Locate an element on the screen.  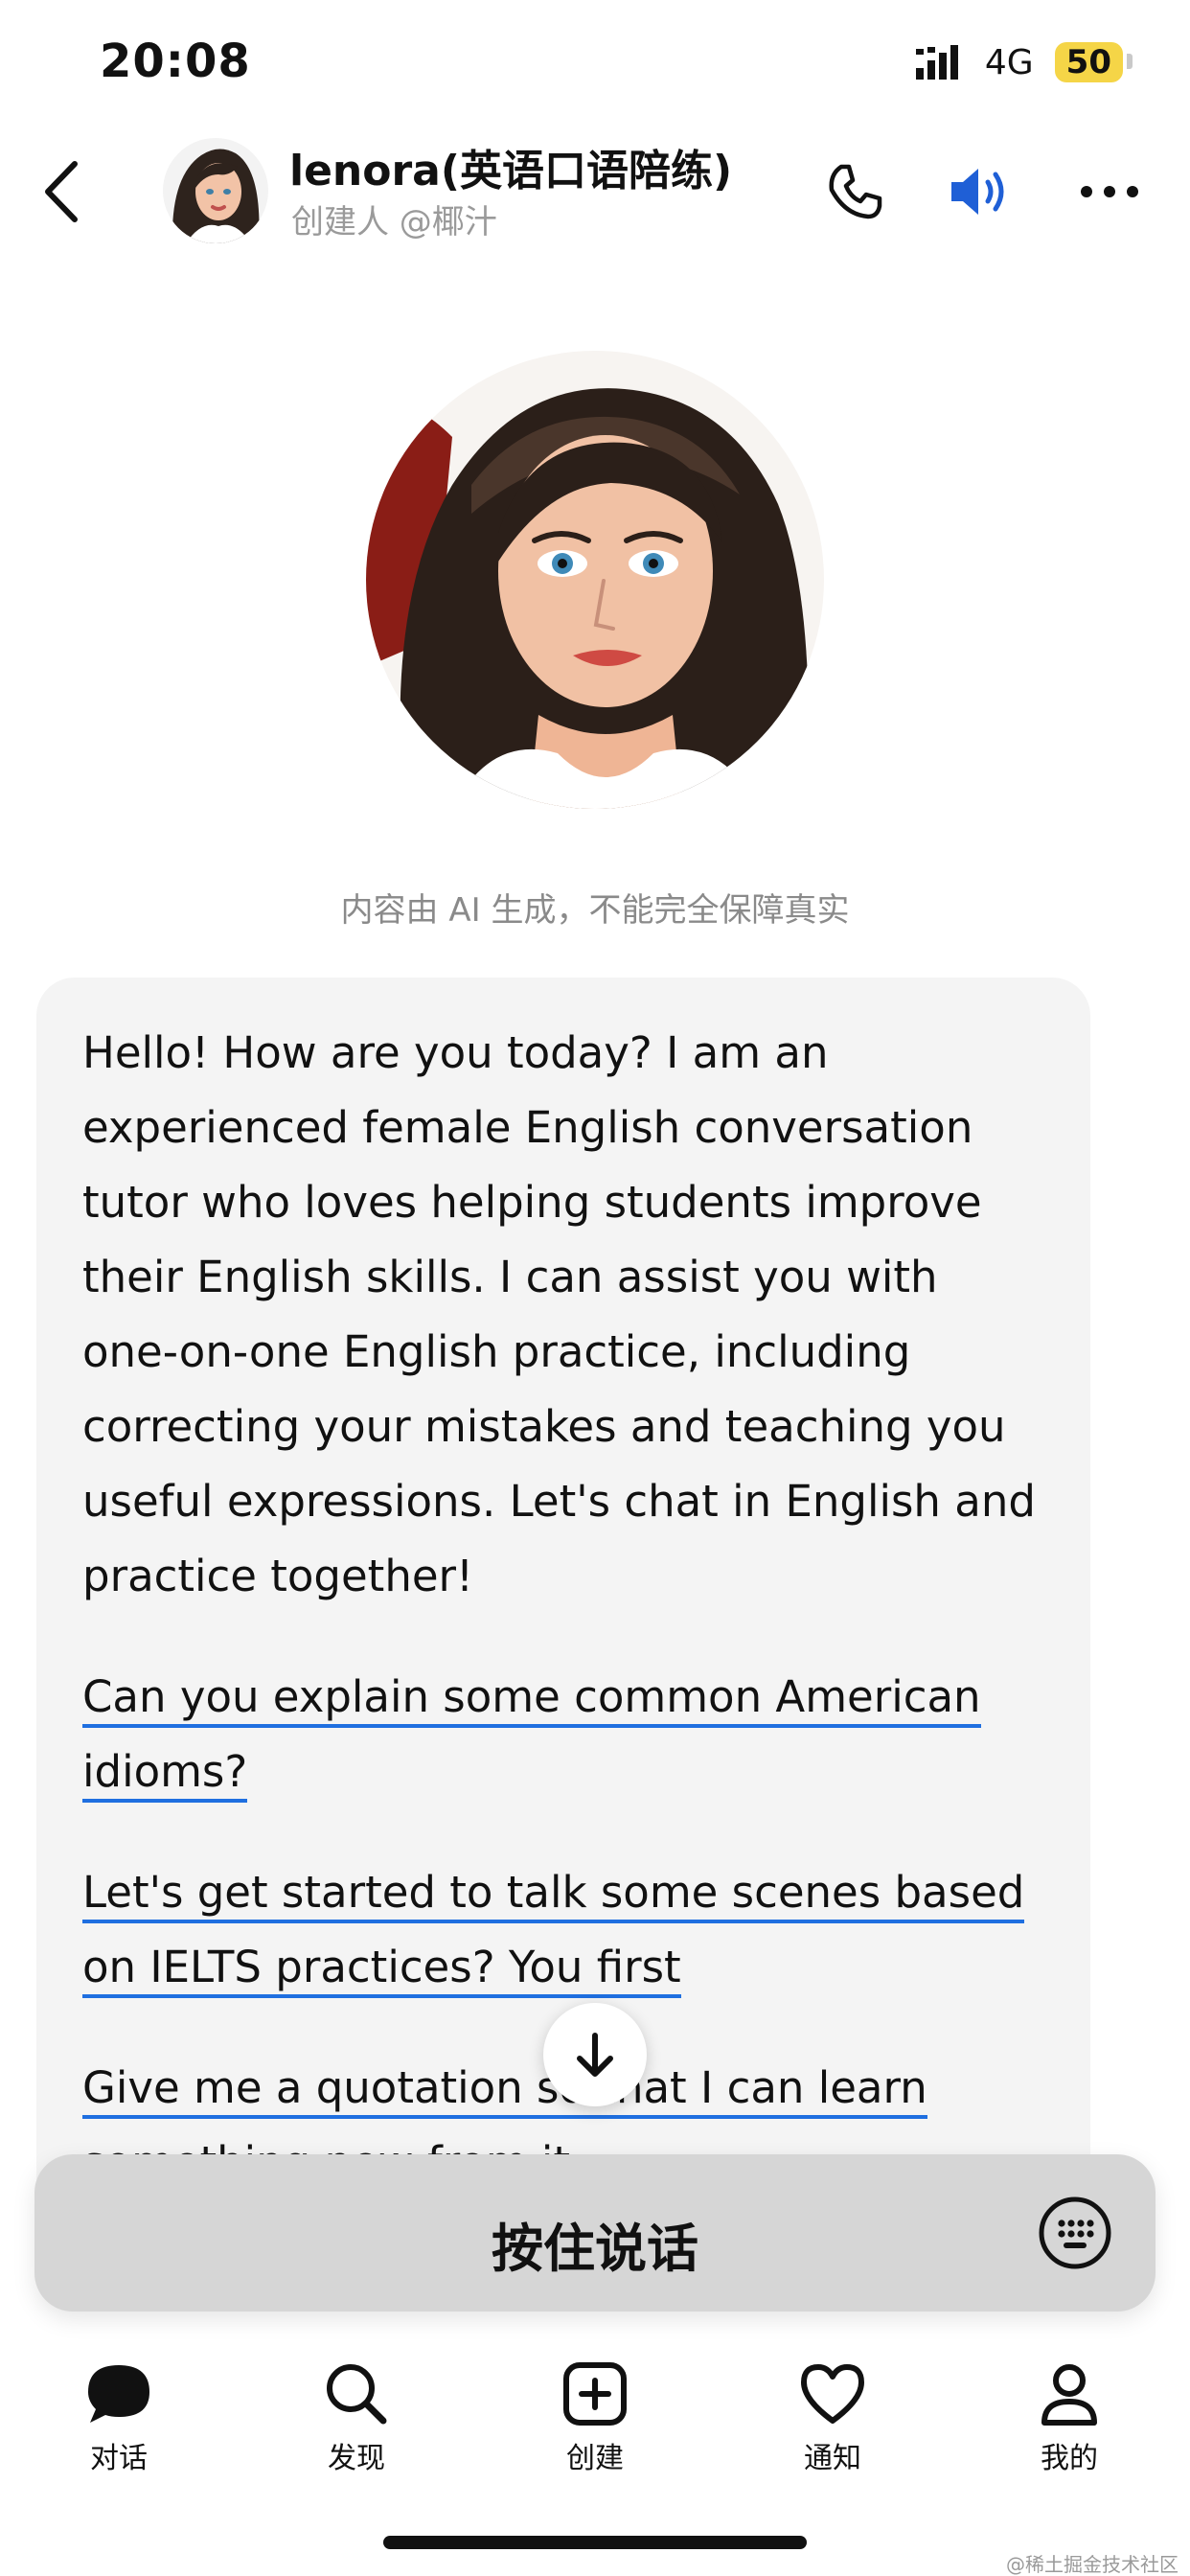
chat-title: lenora(英语口语陪练) is located at coordinates (511, 171).